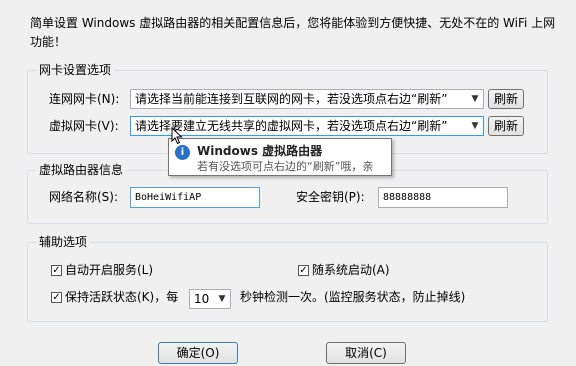  I want to click on key-label: 安全密钥(P):, so click(330, 197).